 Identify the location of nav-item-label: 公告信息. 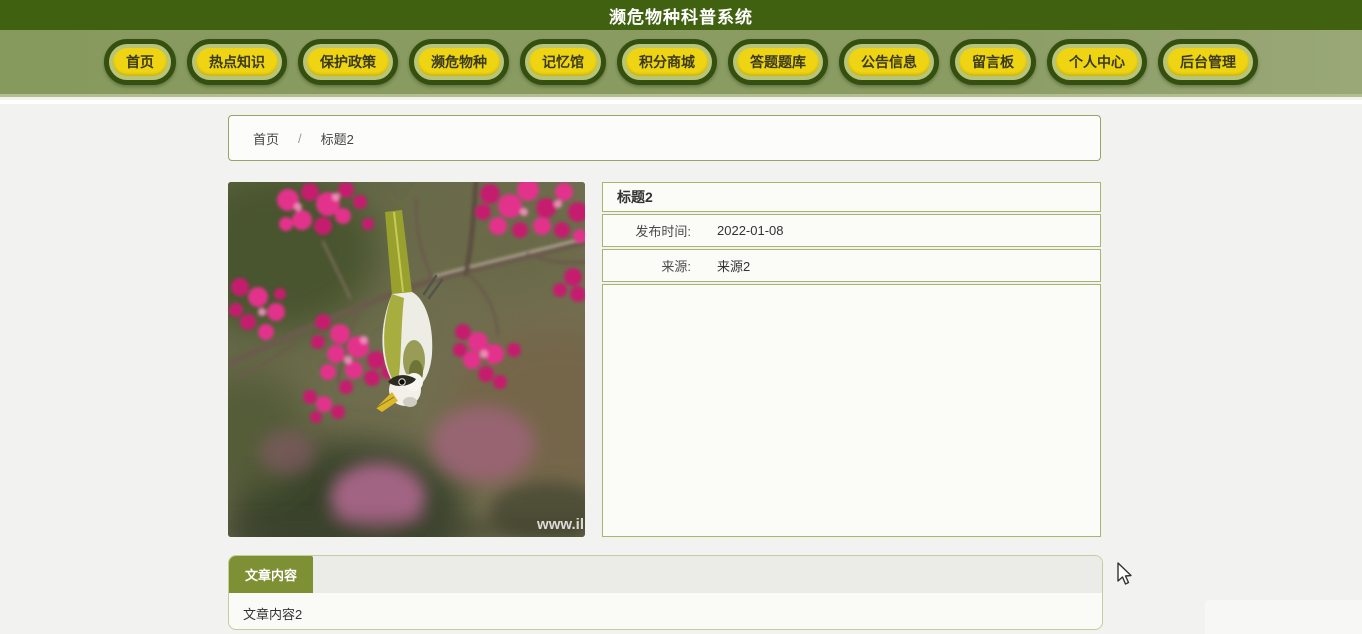
(889, 62).